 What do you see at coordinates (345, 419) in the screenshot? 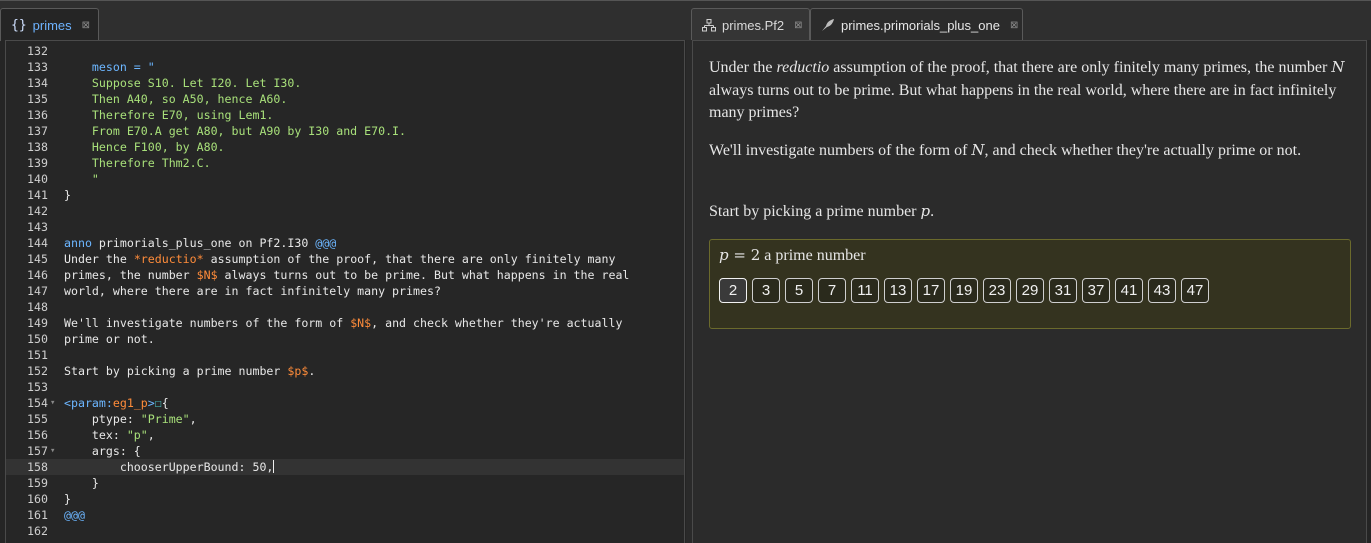
I see `code-line: 155 ptype: "Prime",` at bounding box center [345, 419].